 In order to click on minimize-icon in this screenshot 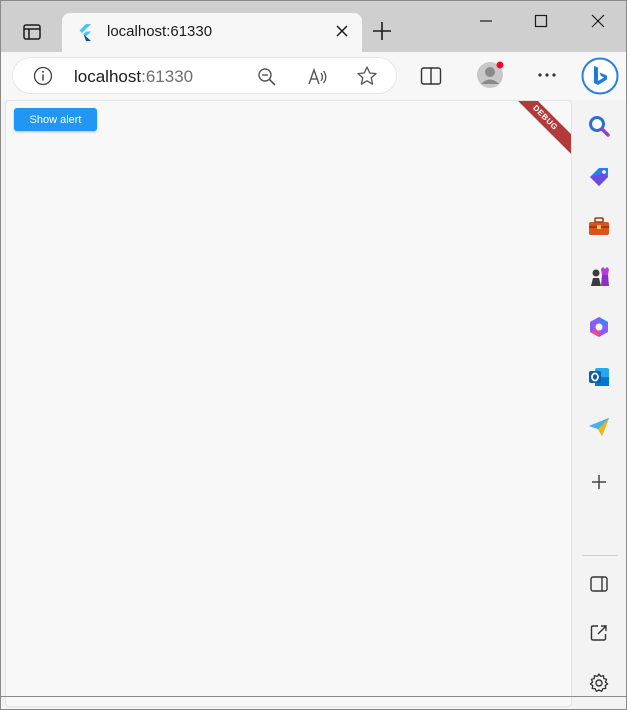, I will do `click(486, 21)`.